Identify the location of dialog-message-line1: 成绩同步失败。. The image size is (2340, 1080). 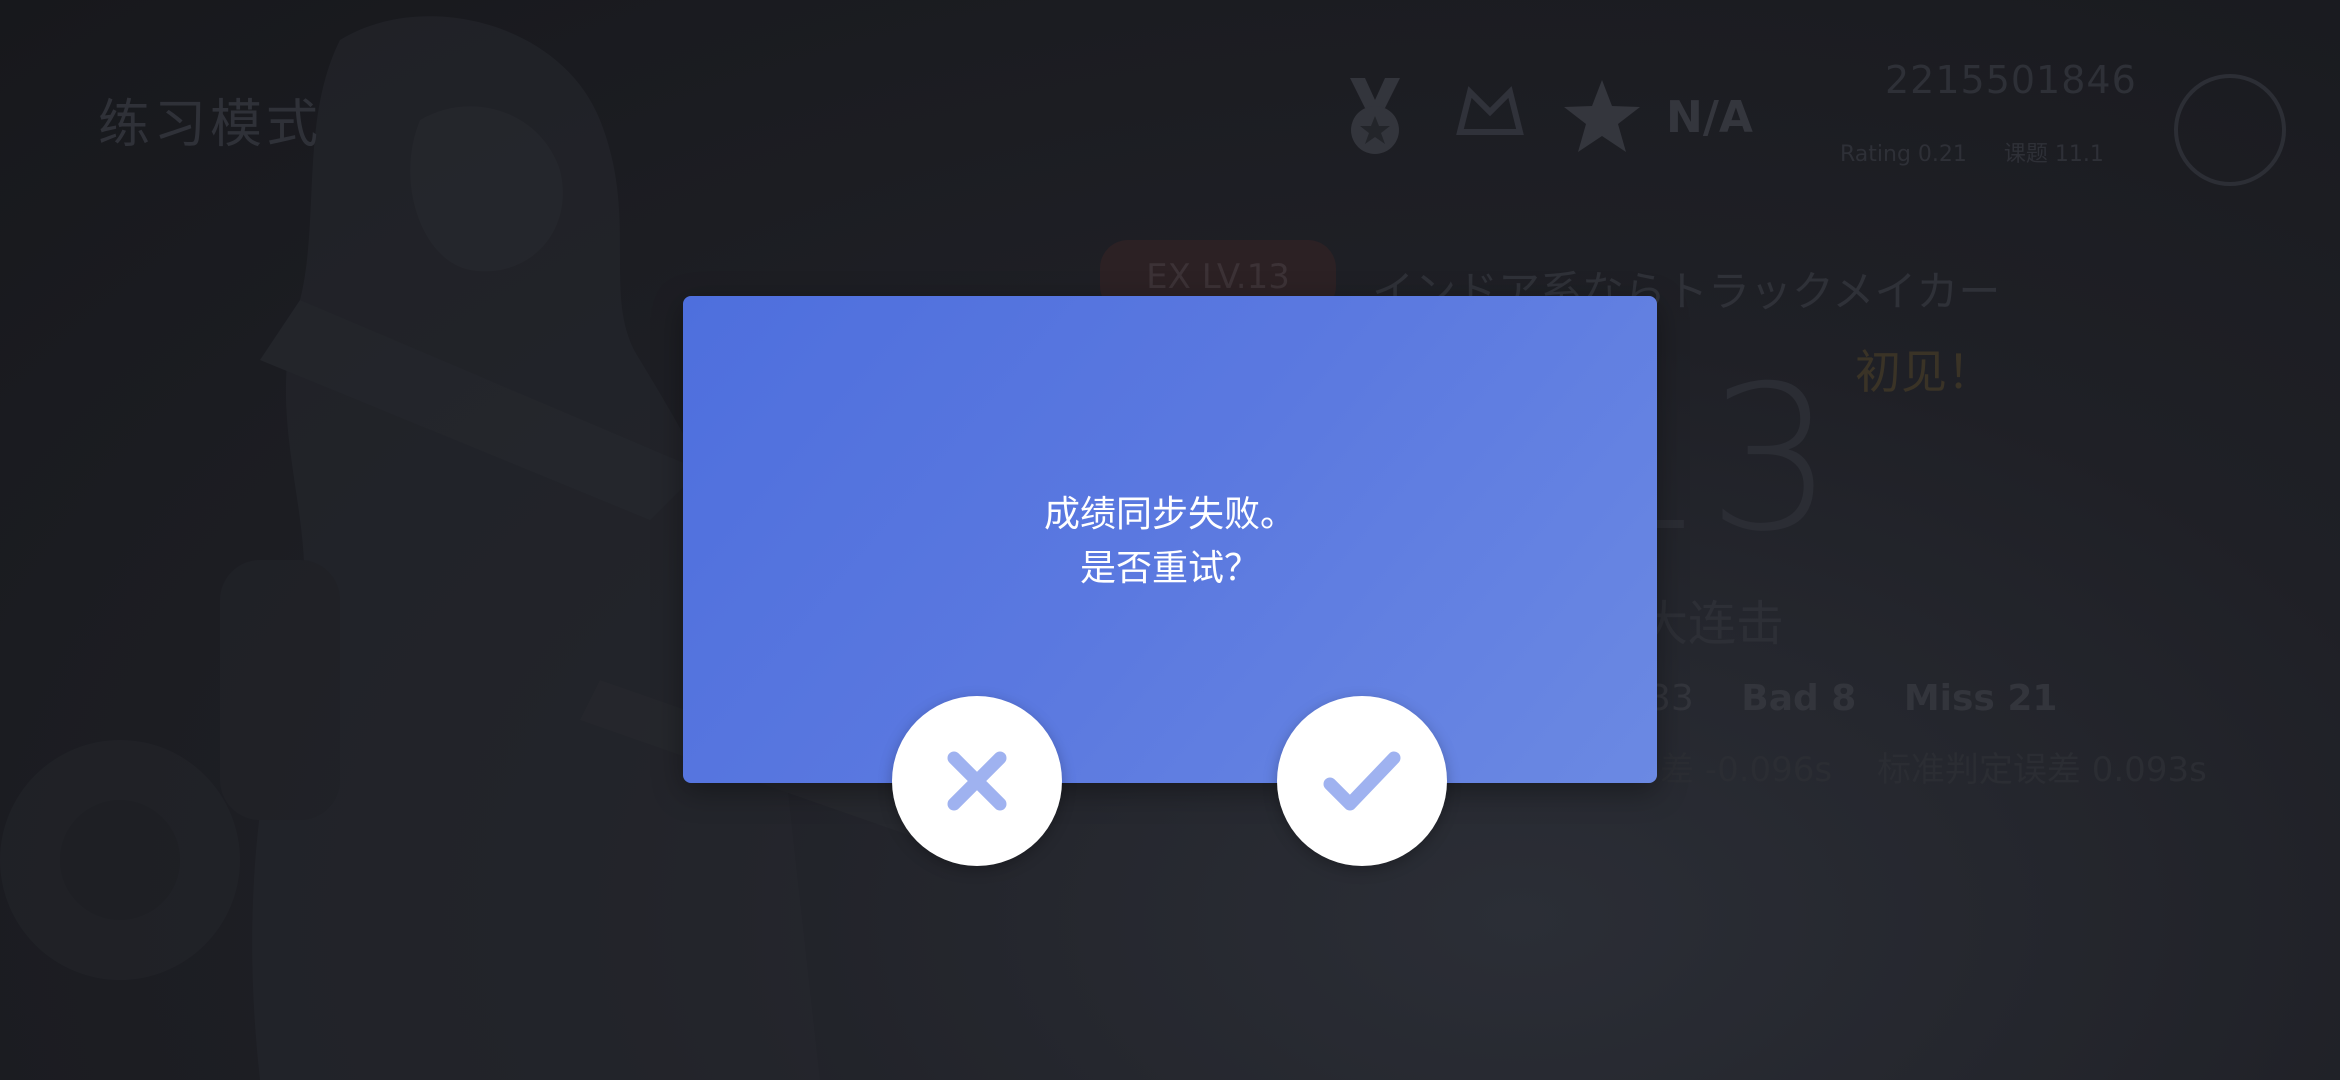
(1169, 514).